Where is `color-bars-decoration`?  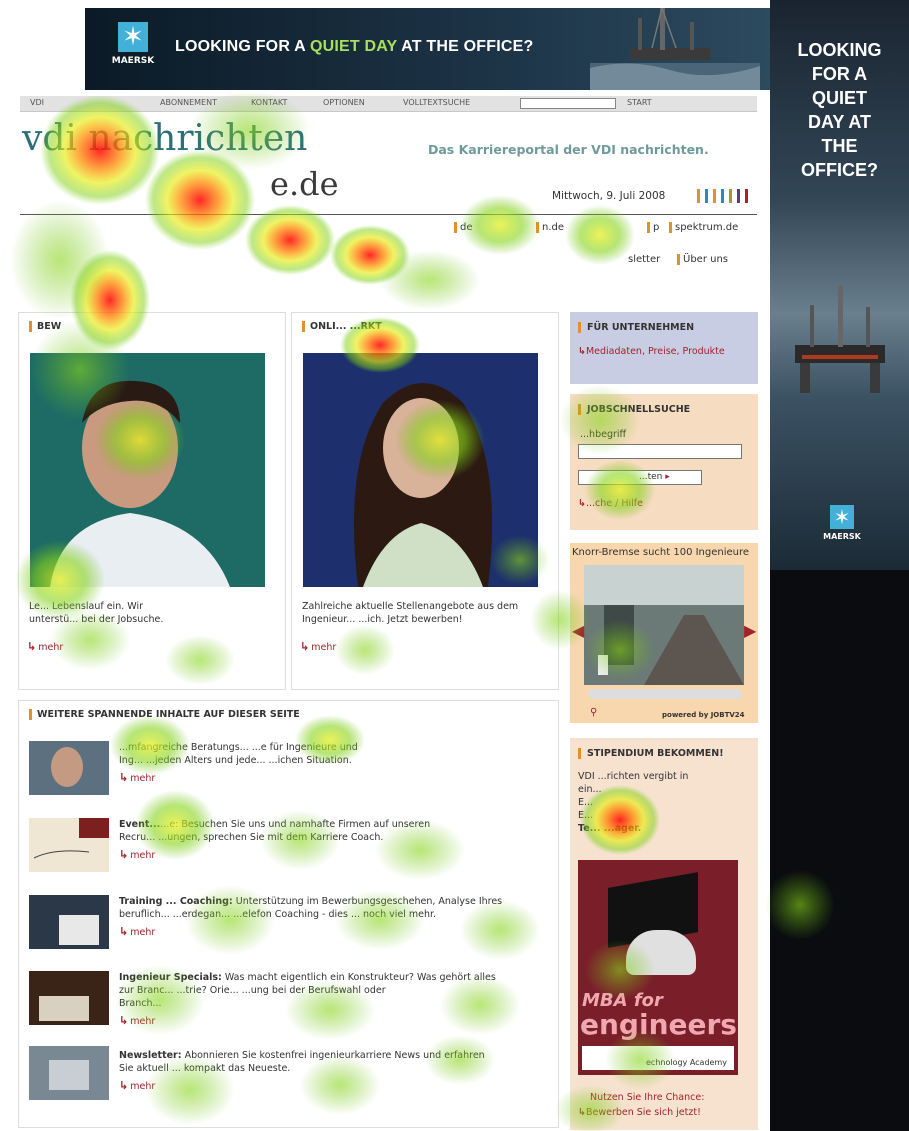 color-bars-decoration is located at coordinates (727, 196).